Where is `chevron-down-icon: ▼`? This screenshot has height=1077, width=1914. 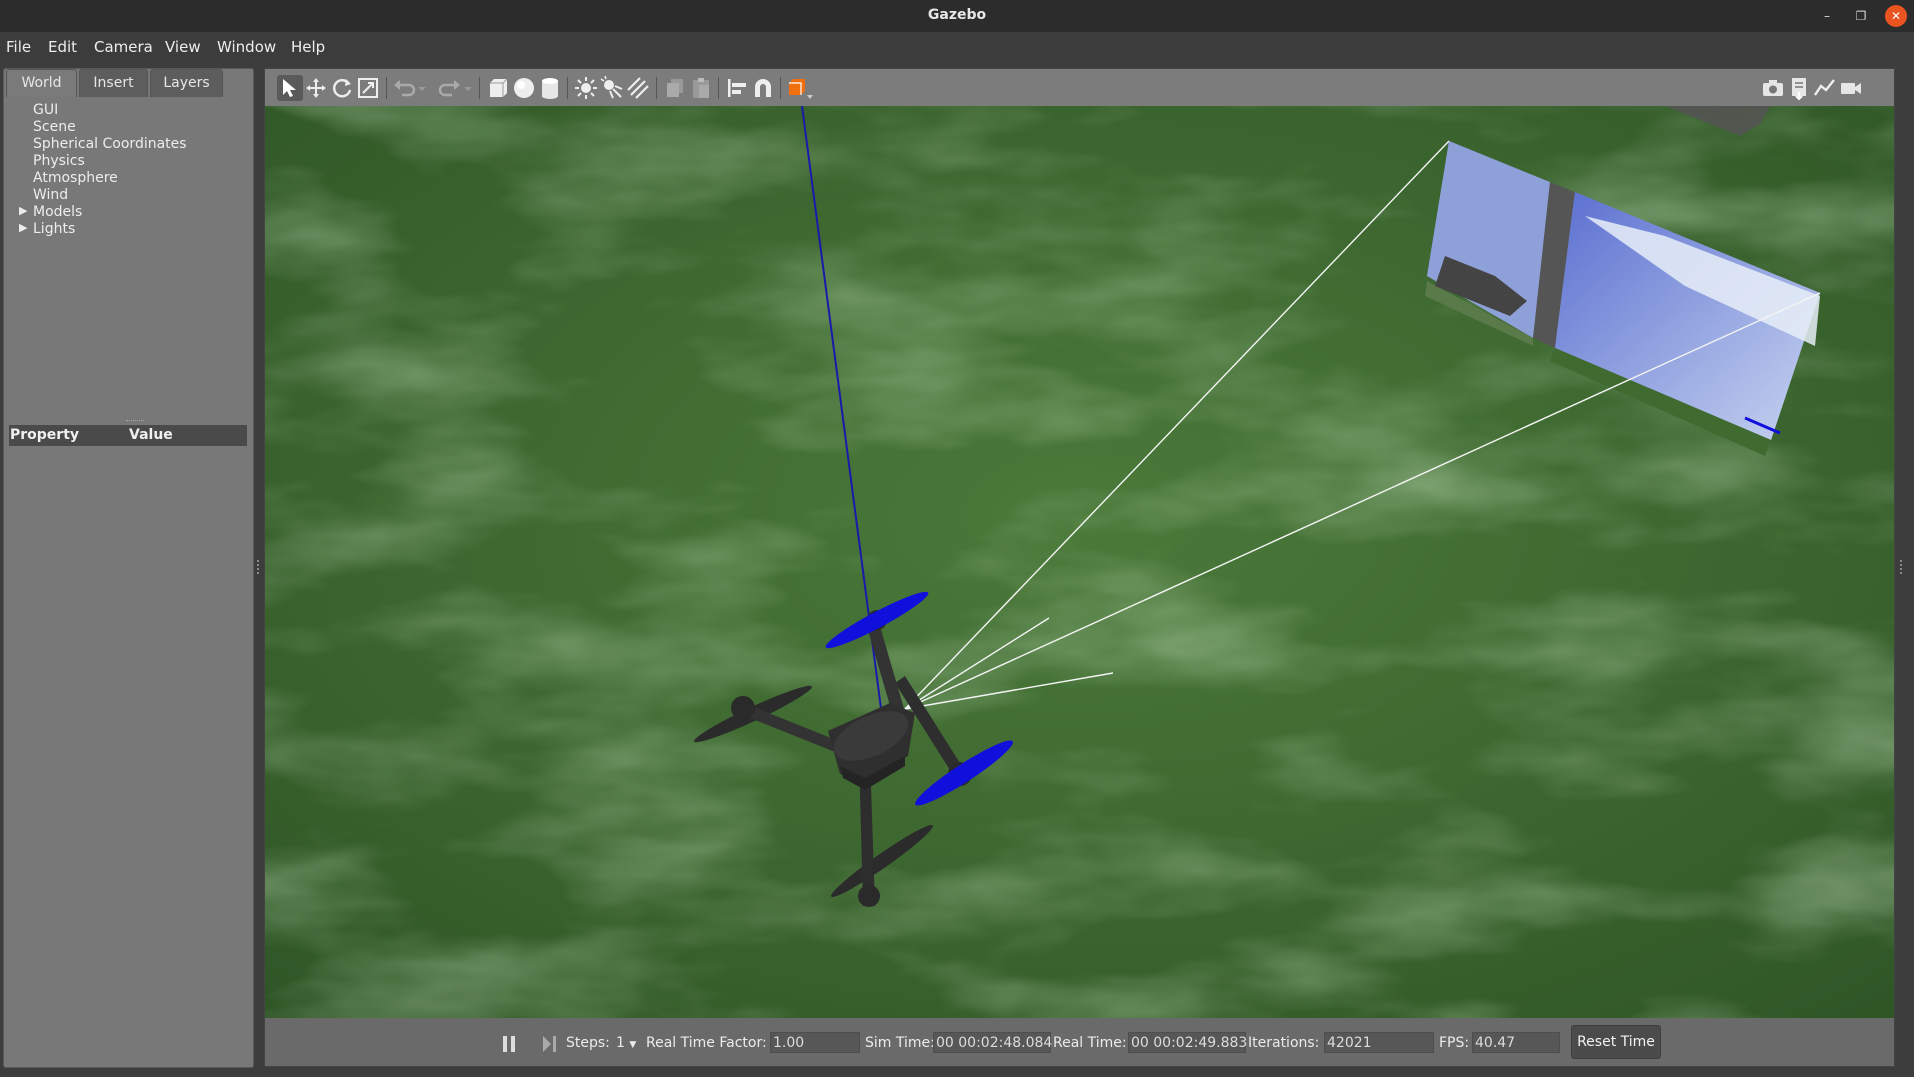 chevron-down-icon: ▼ is located at coordinates (632, 1045).